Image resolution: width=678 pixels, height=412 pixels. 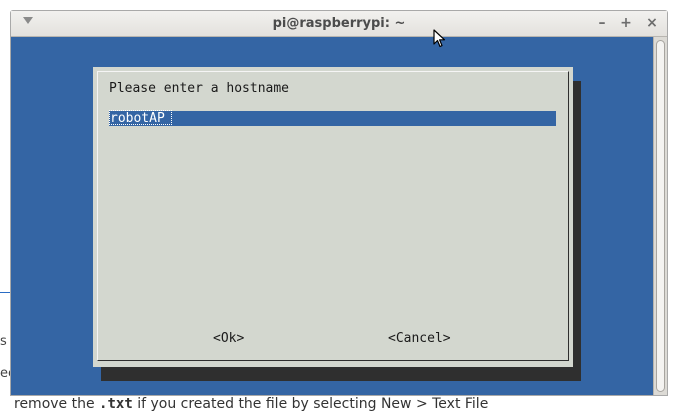 I want to click on scrollbar-thumb, so click(x=660, y=216).